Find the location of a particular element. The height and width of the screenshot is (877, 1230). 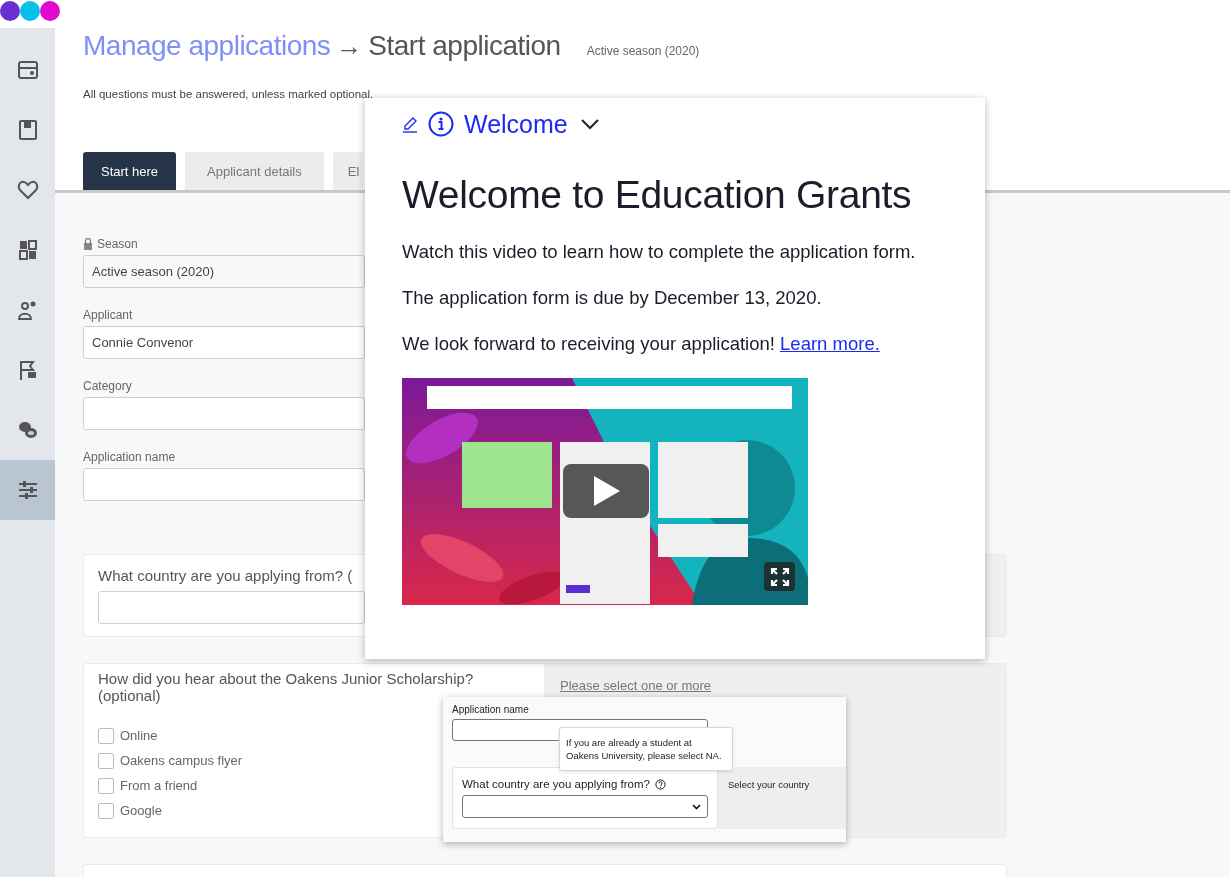

tooltip: If you are already a student at Oakens University, please select NA. is located at coordinates (646, 749).